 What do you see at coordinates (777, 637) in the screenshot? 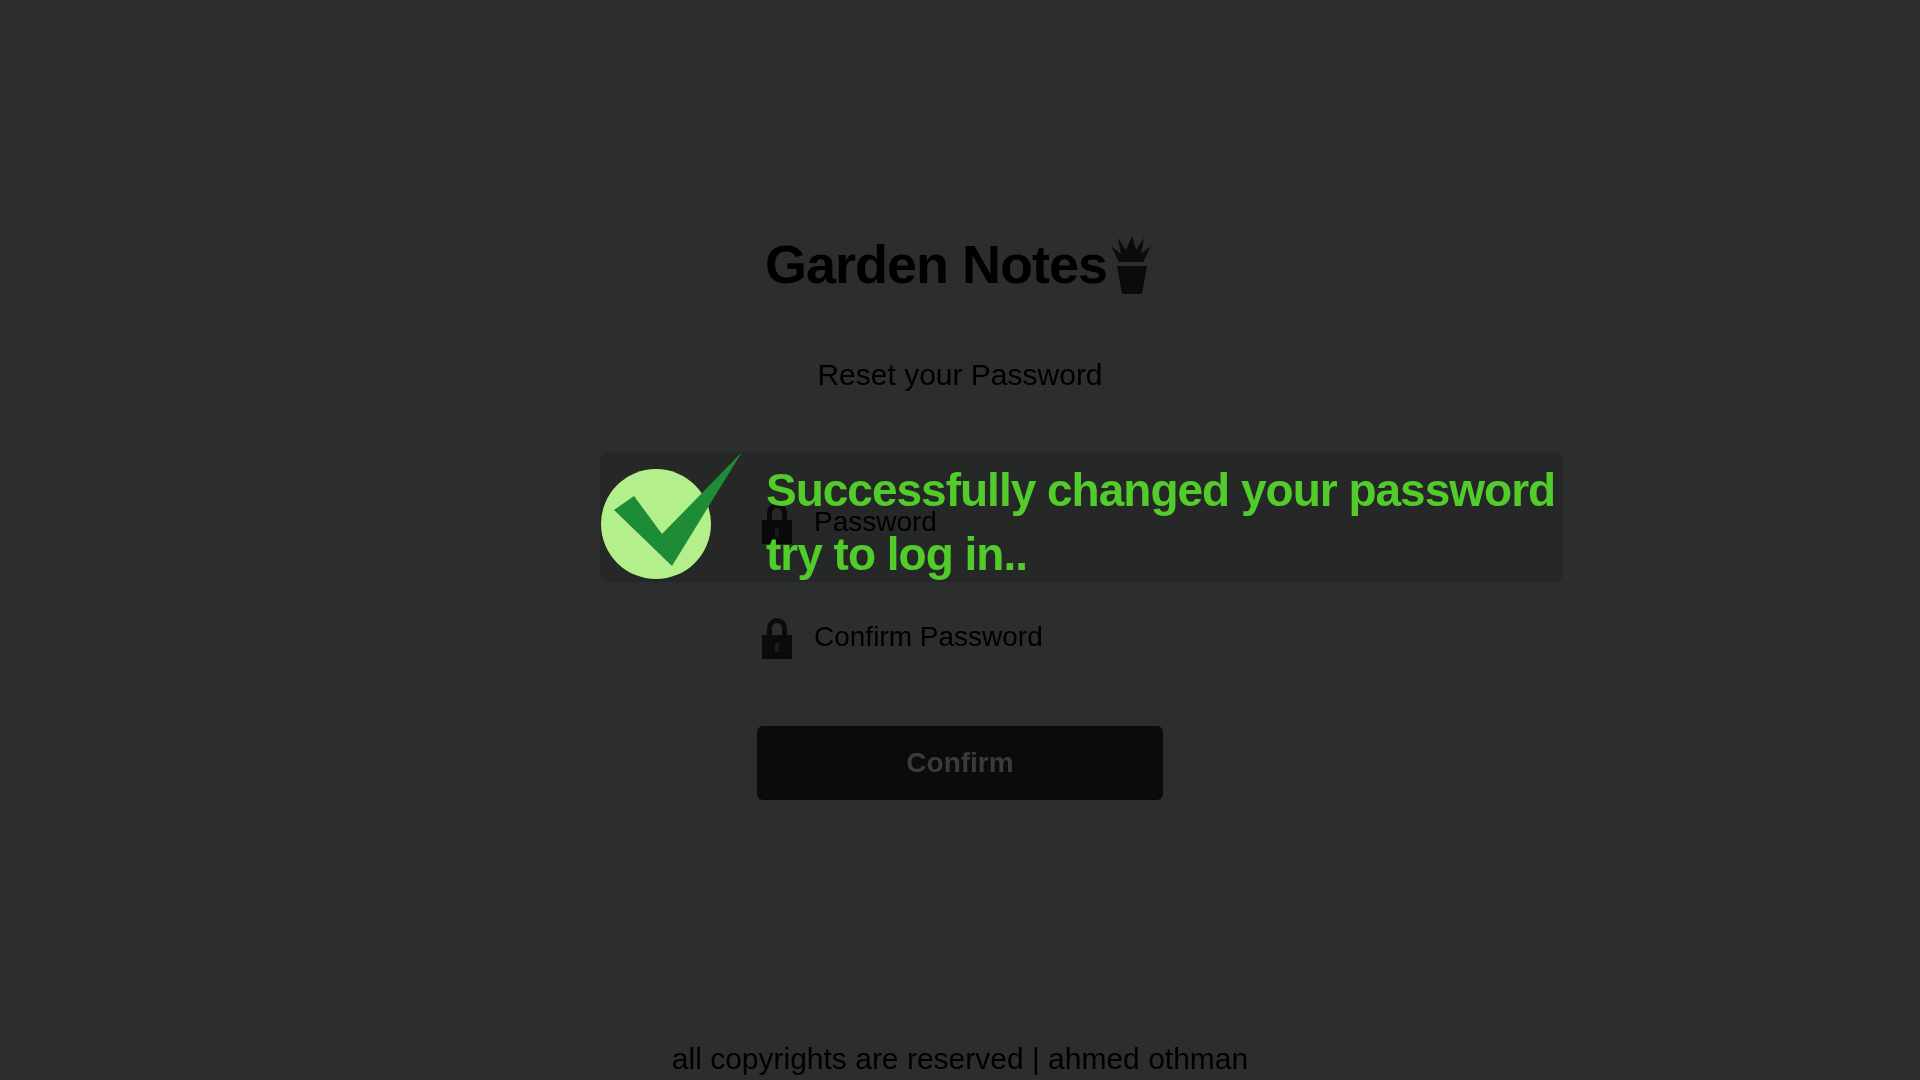
I see `lock-icon` at bounding box center [777, 637].